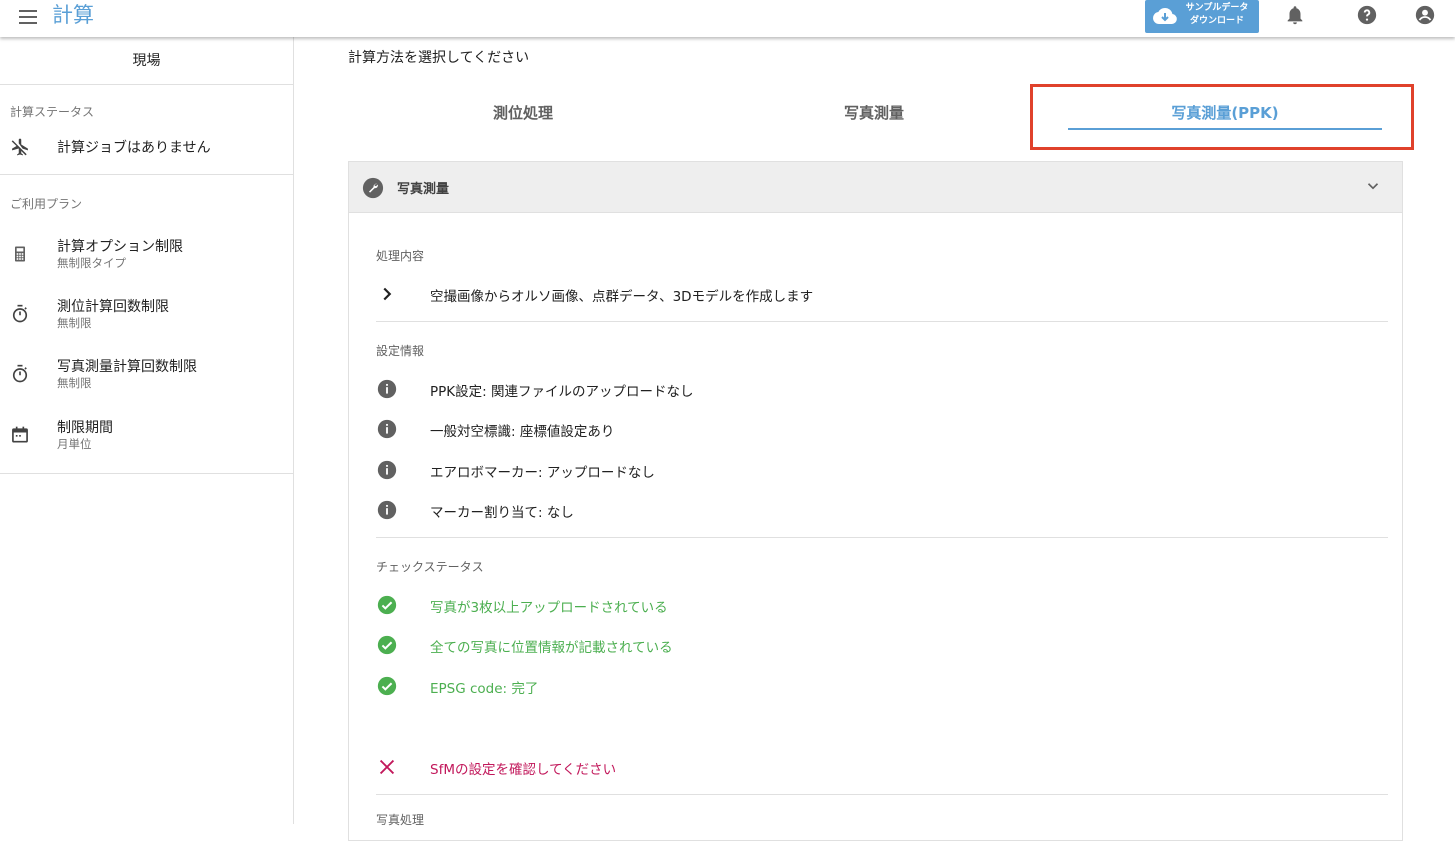 The height and width of the screenshot is (841, 1455). I want to click on process-row: 空撮画像からオルソ画像、点群データ、3Dモデルを作成します, so click(826, 294).